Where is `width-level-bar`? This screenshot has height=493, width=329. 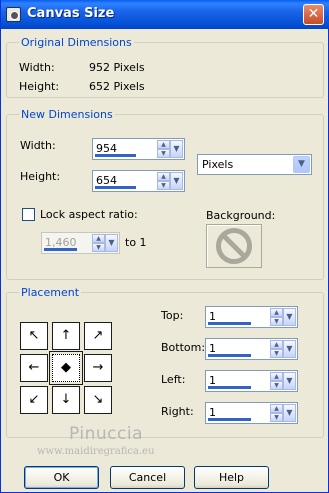
width-level-bar is located at coordinates (115, 155).